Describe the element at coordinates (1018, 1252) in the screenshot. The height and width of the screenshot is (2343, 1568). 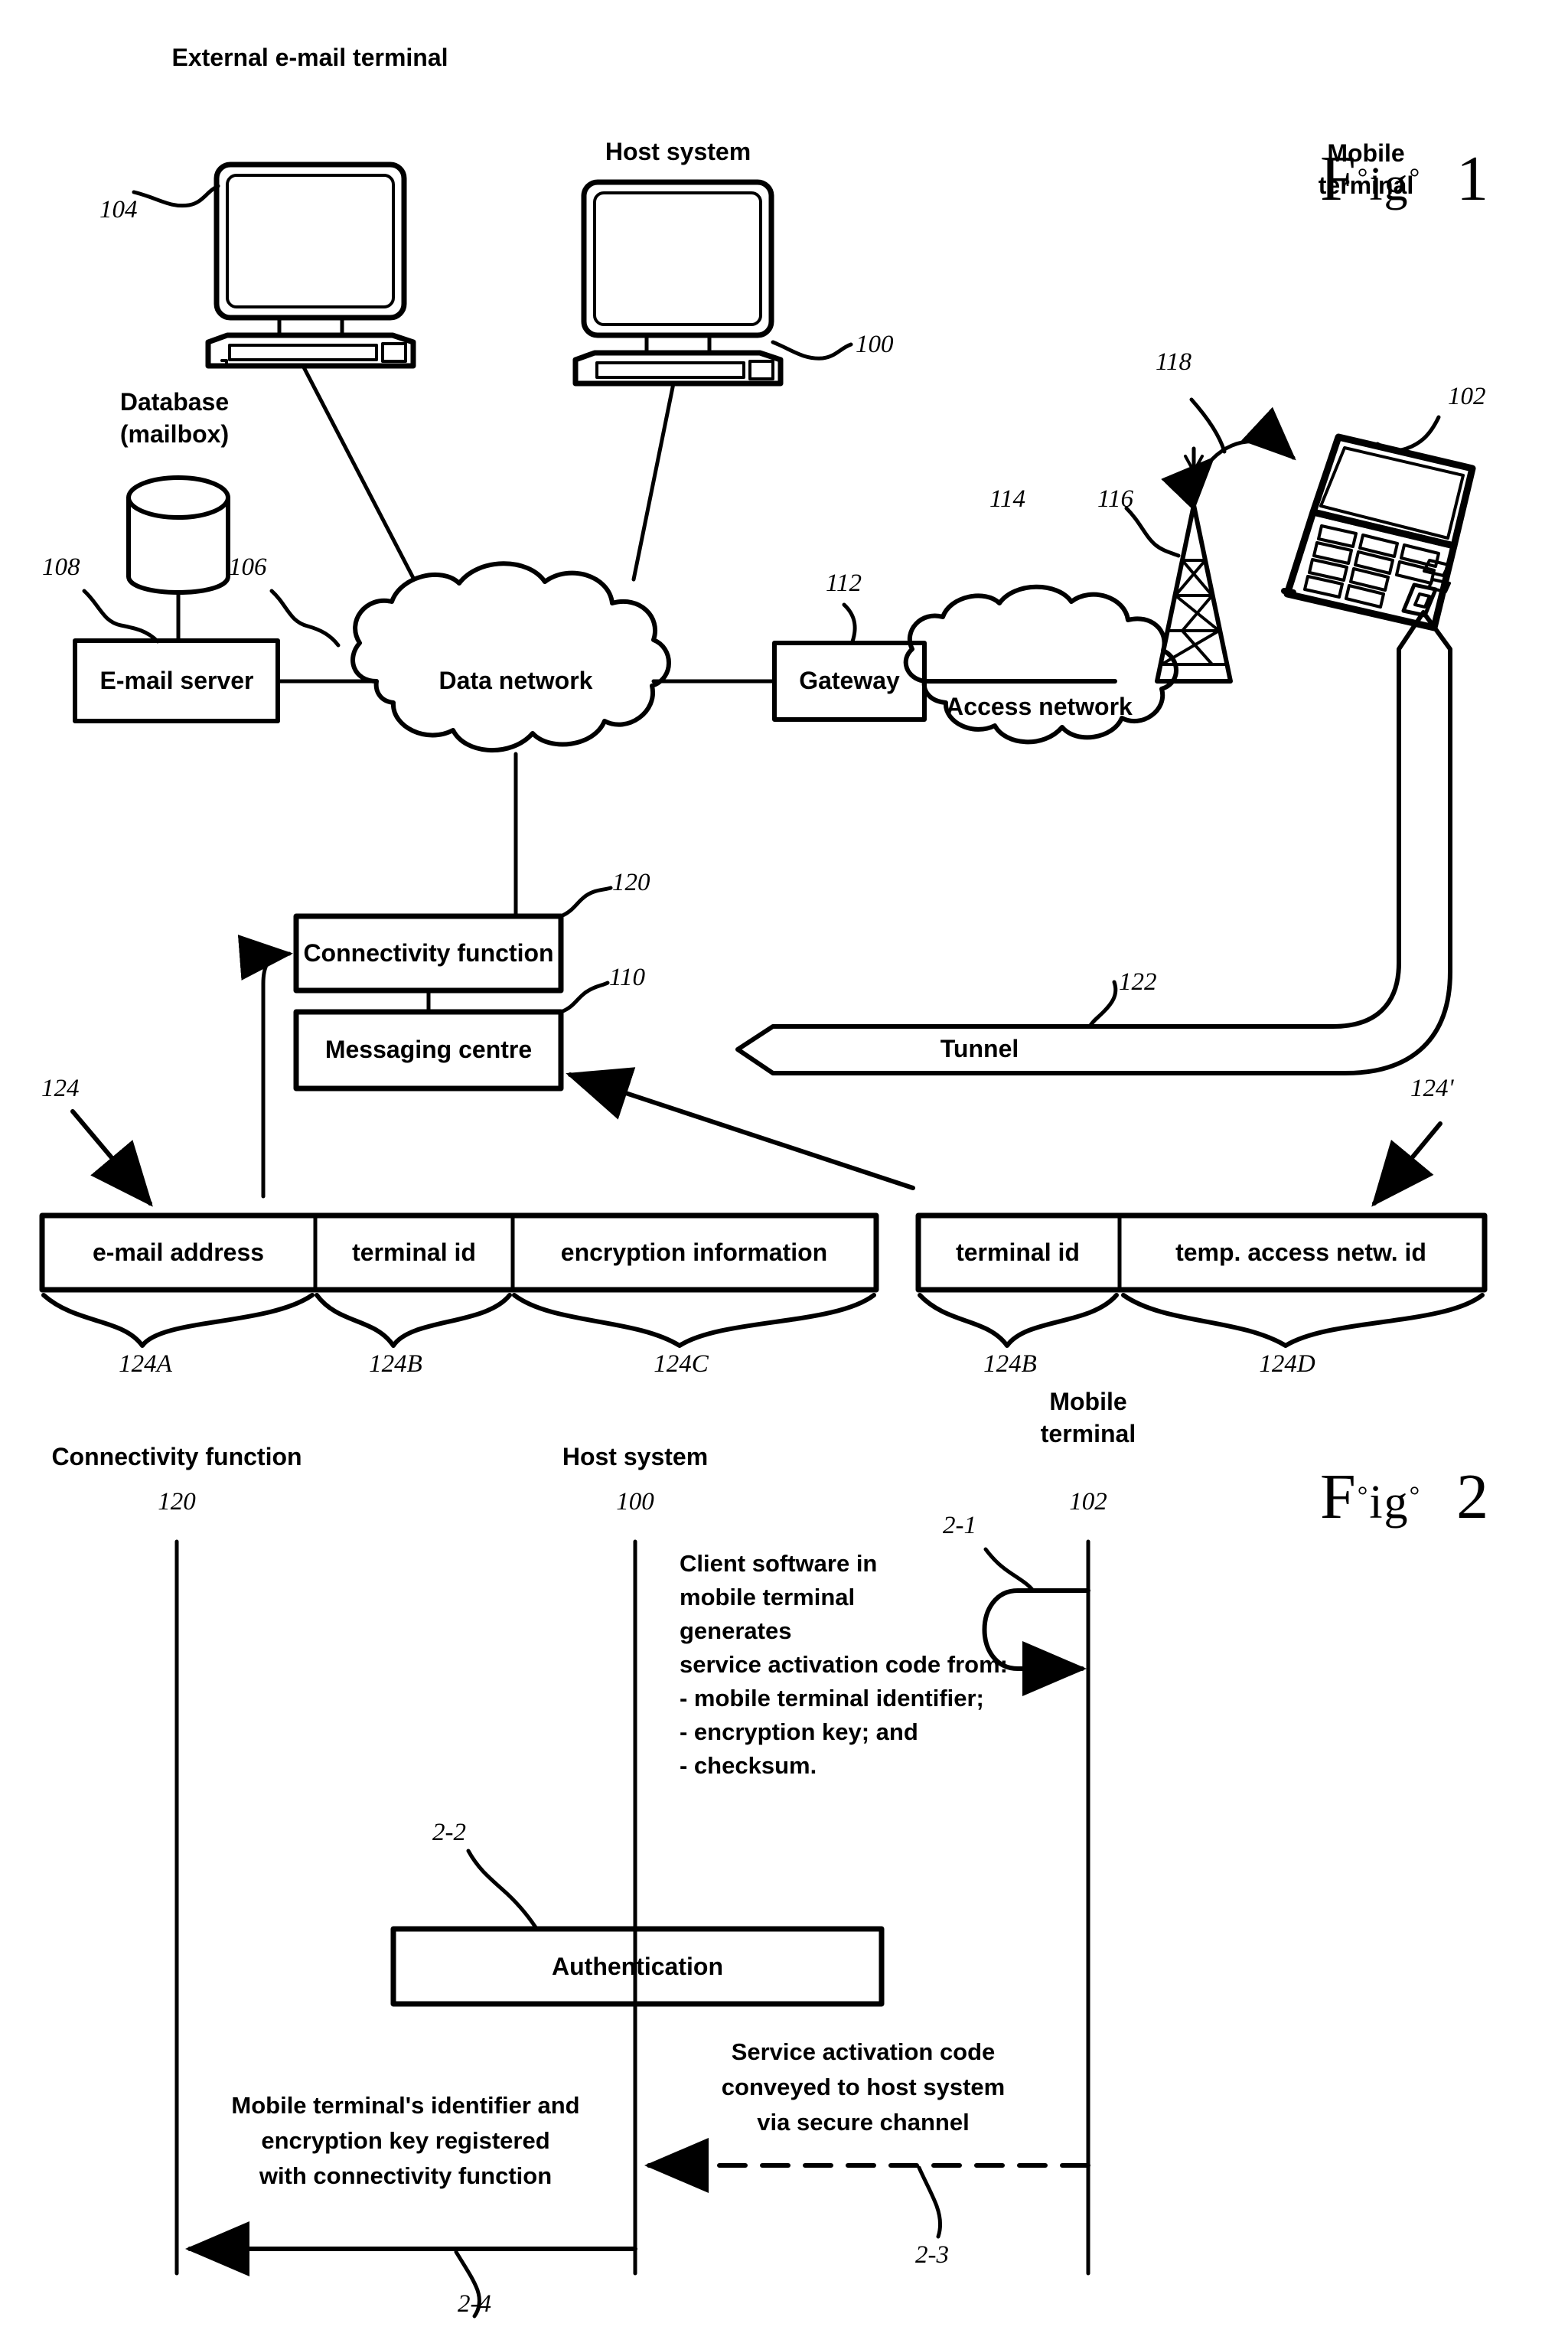
I see `record-right-field-label-0: terminal id` at that location.